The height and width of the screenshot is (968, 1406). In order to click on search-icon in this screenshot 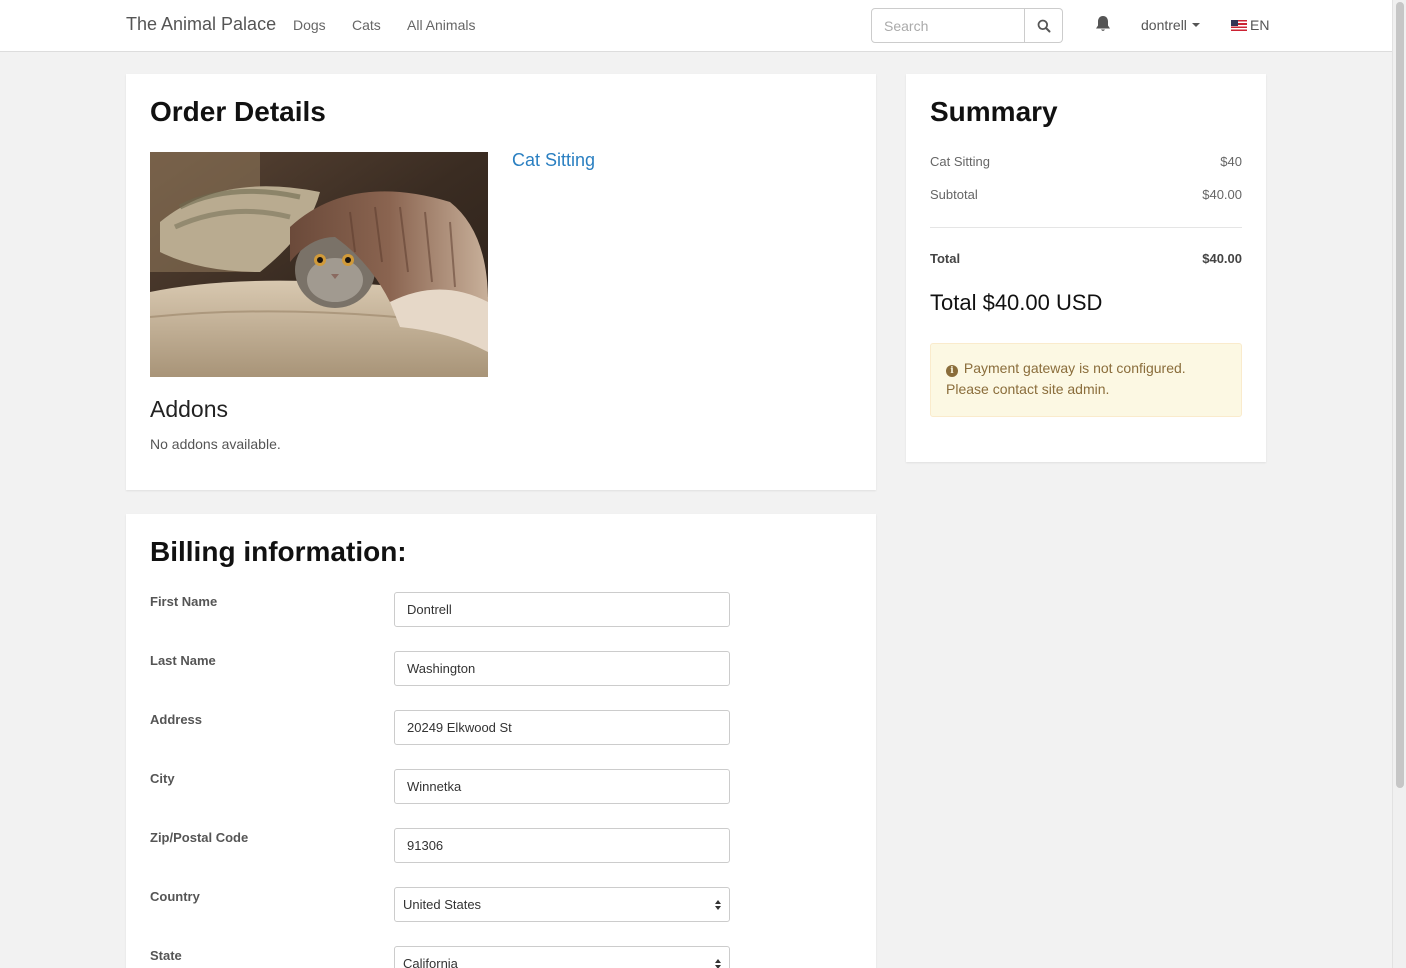, I will do `click(1043, 25)`.